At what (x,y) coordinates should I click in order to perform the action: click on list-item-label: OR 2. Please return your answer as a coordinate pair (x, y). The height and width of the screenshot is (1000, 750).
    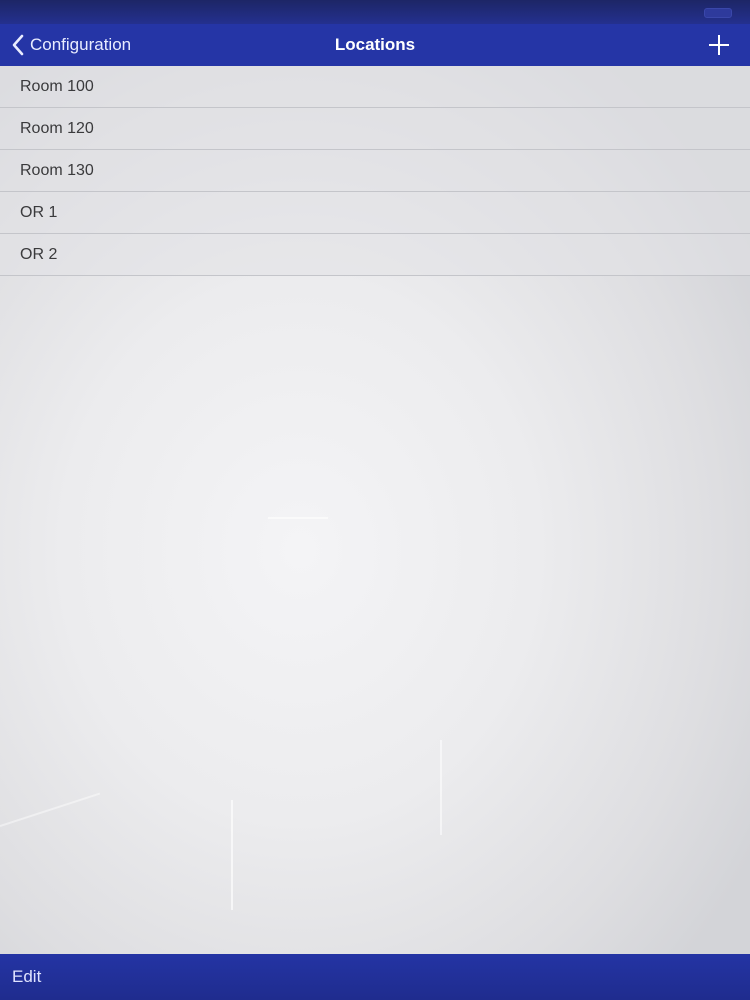
    Looking at the image, I should click on (39, 254).